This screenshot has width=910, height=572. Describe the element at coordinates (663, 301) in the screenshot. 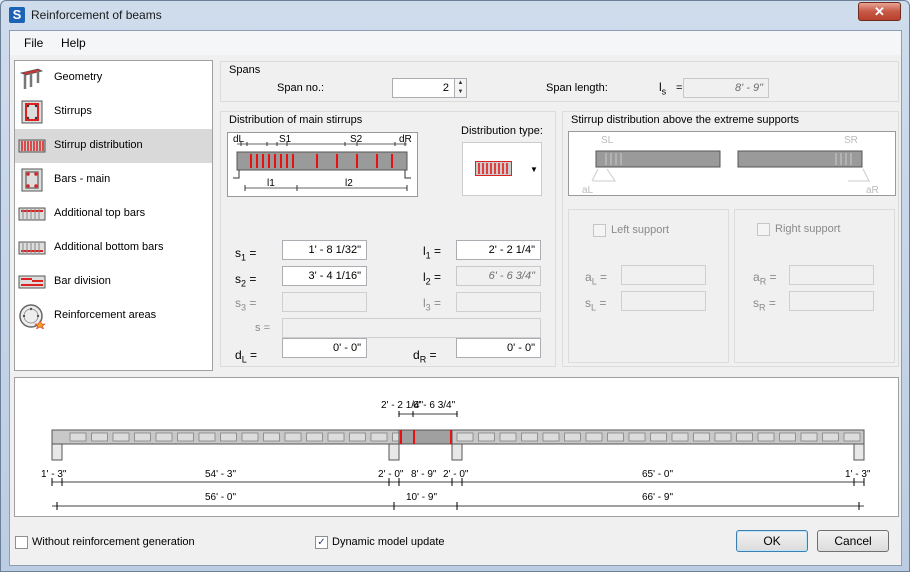

I see `sl-input` at that location.